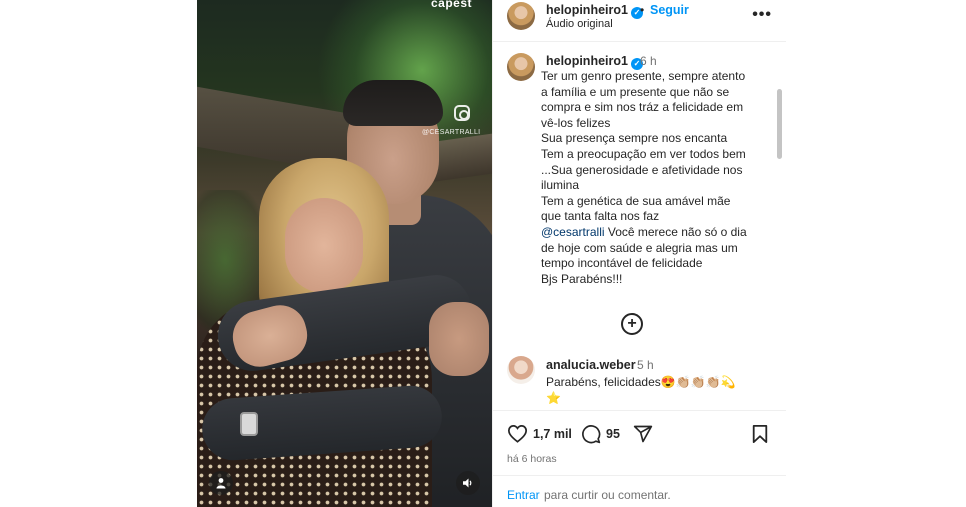  I want to click on brand-watermark: capest, so click(451, 5).